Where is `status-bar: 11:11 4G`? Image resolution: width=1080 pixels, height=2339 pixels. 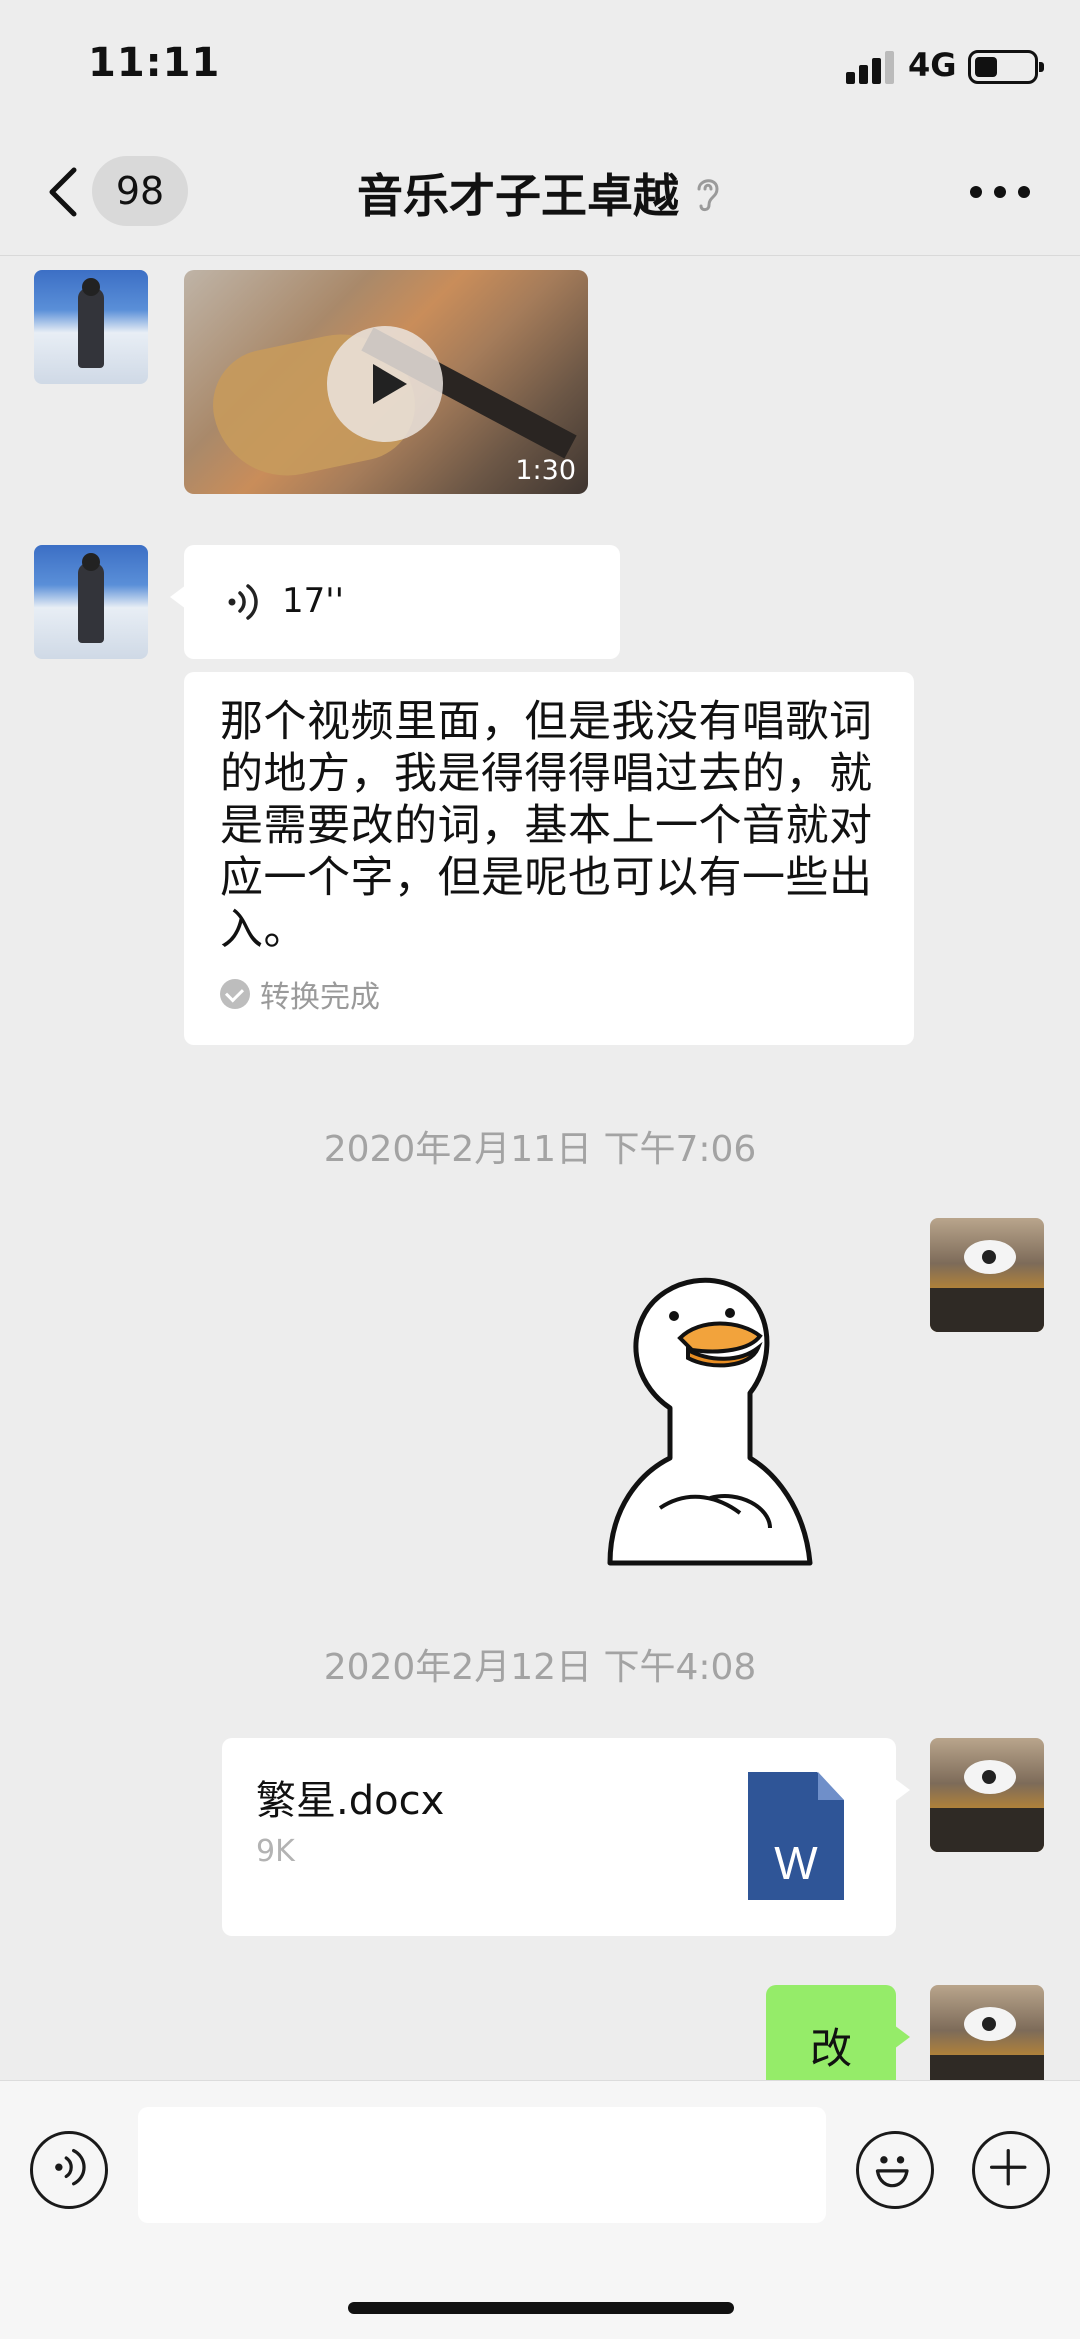 status-bar: 11:11 4G is located at coordinates (540, 65).